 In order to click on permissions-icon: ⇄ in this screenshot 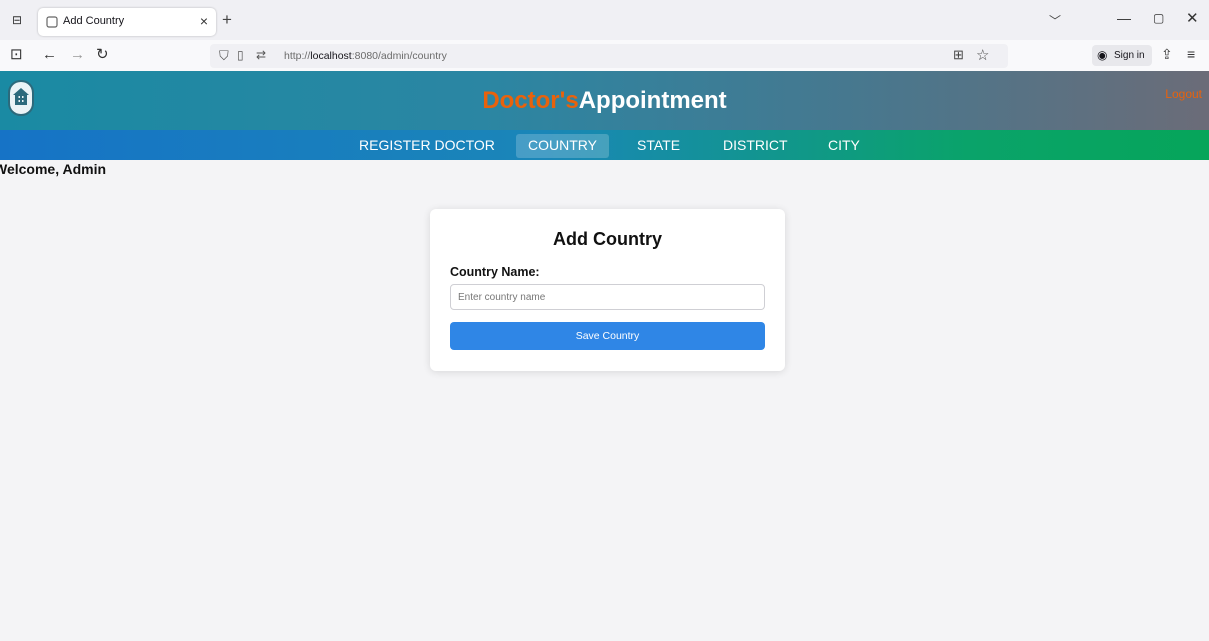, I will do `click(261, 55)`.